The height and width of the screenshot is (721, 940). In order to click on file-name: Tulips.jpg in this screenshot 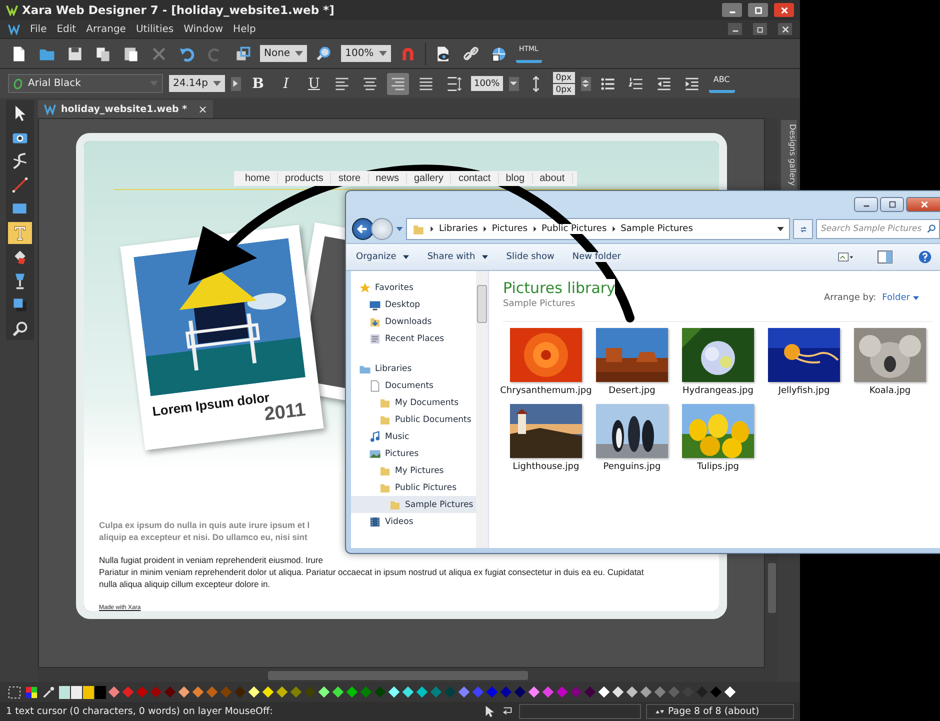, I will do `click(718, 467)`.